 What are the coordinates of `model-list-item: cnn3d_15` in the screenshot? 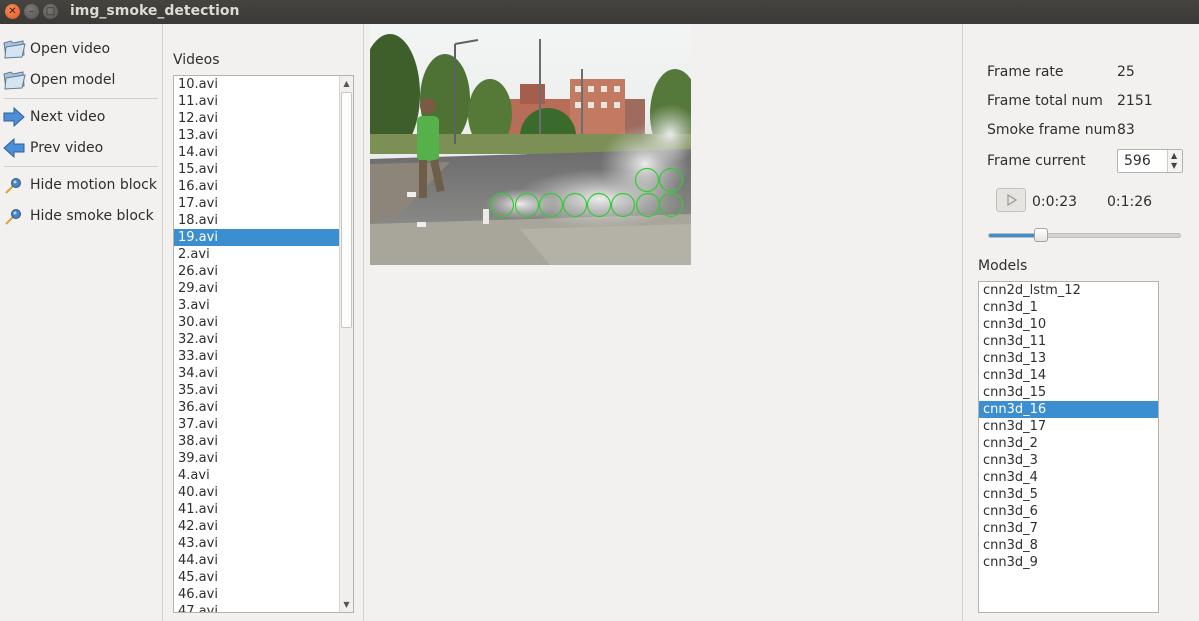 It's located at (1068, 392).